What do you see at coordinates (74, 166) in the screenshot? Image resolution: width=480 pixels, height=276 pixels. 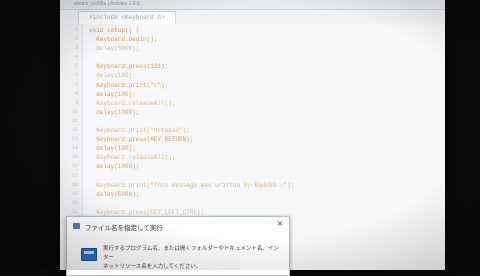 I see `line-number: 16` at bounding box center [74, 166].